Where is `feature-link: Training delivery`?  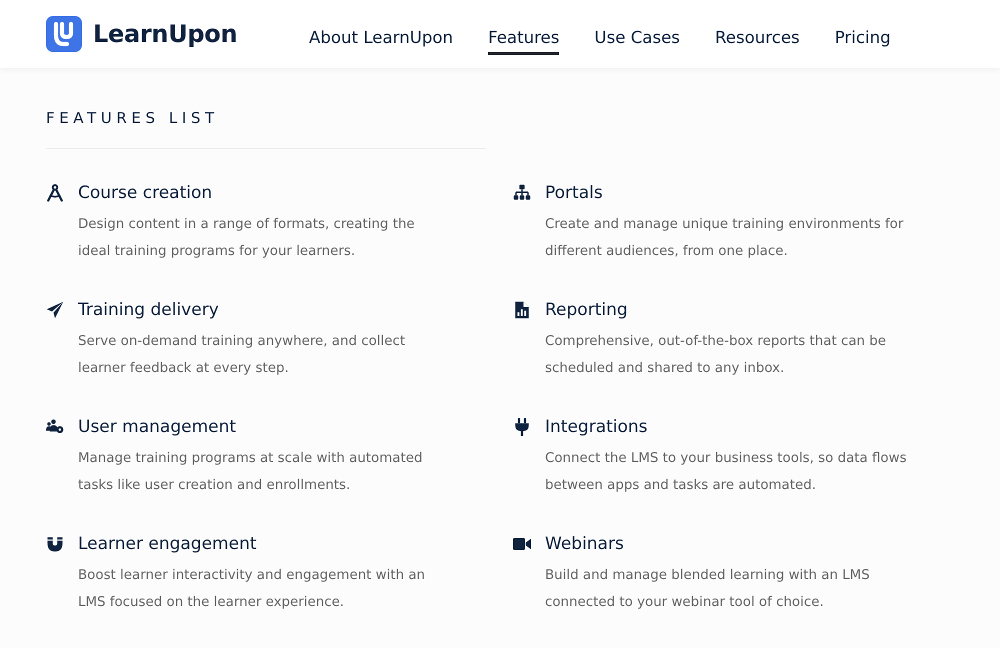 feature-link: Training delivery is located at coordinates (148, 310).